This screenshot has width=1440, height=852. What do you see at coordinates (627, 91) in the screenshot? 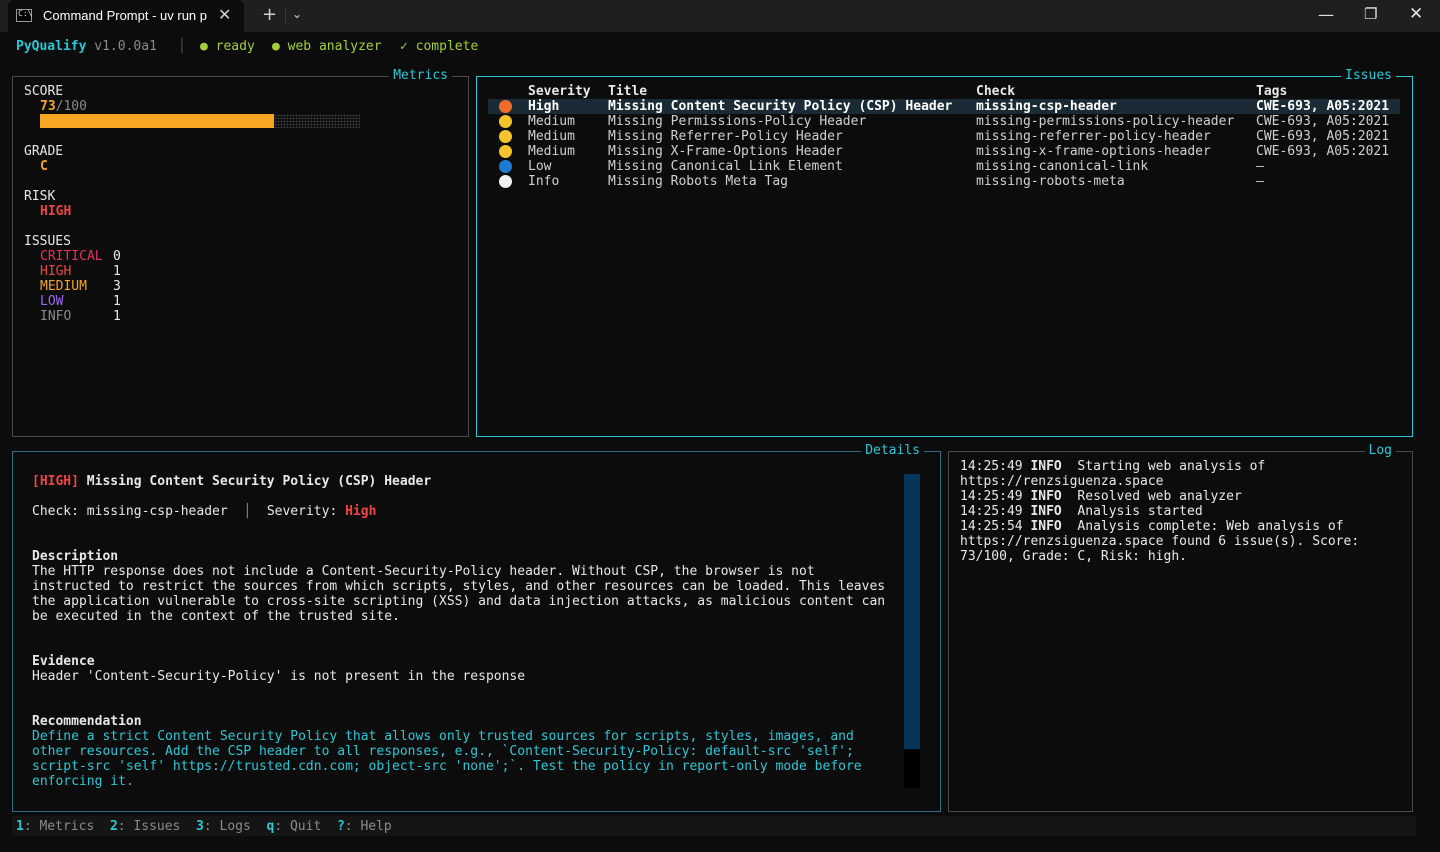
I see `col-title-header: Title` at bounding box center [627, 91].